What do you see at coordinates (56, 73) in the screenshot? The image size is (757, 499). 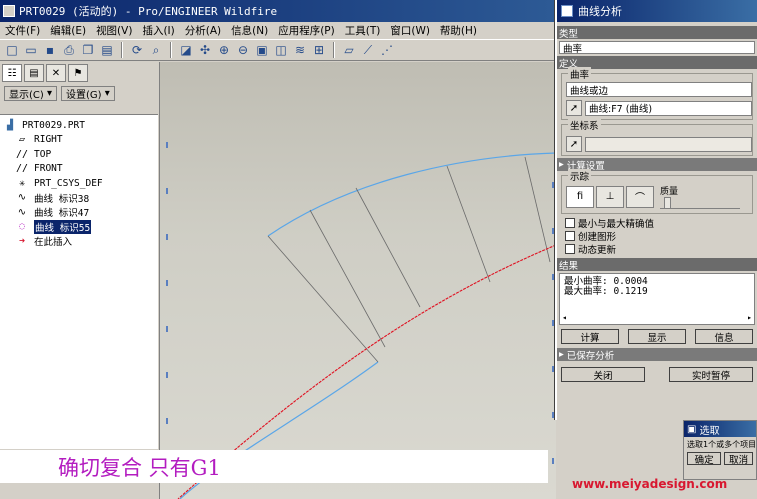 I see `favorites-tab-icon: ✕` at bounding box center [56, 73].